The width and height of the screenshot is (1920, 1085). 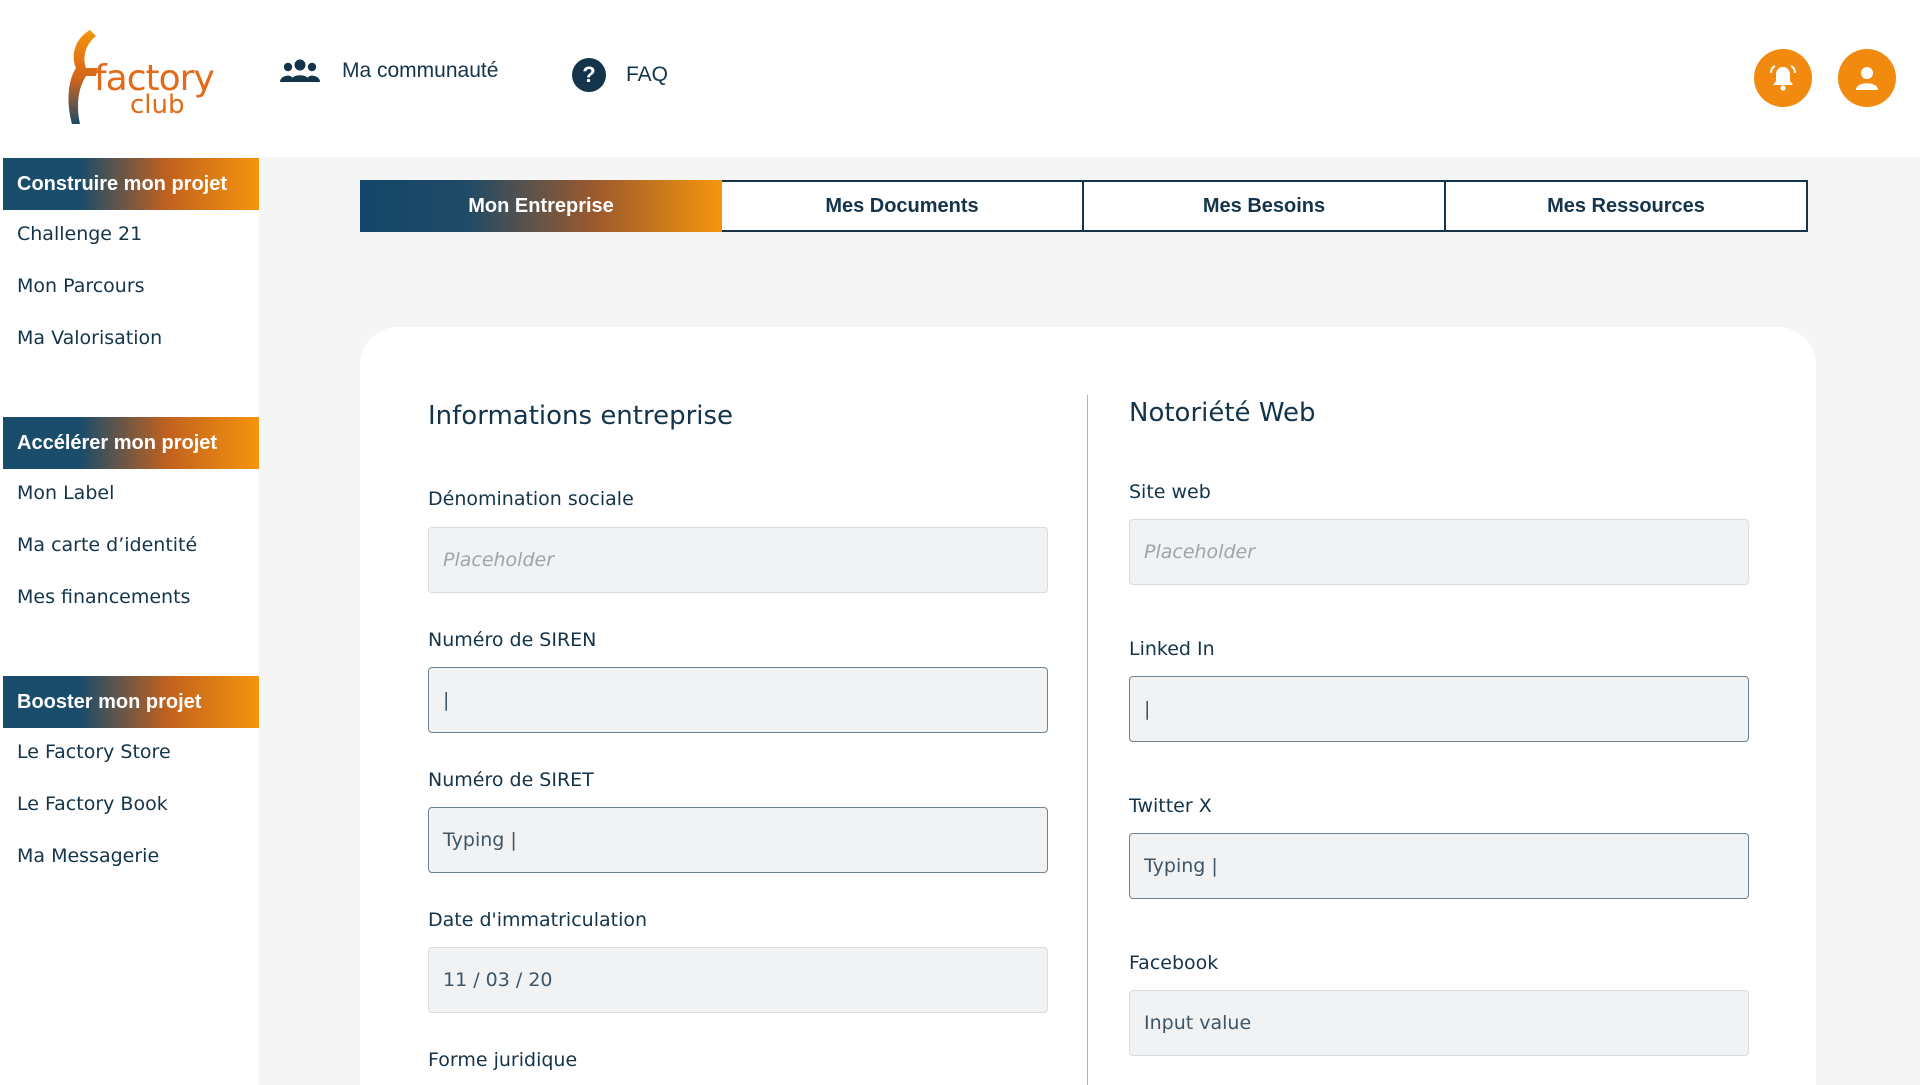 What do you see at coordinates (103, 597) in the screenshot?
I see `sidebar-item-mes-financements: Mes financements` at bounding box center [103, 597].